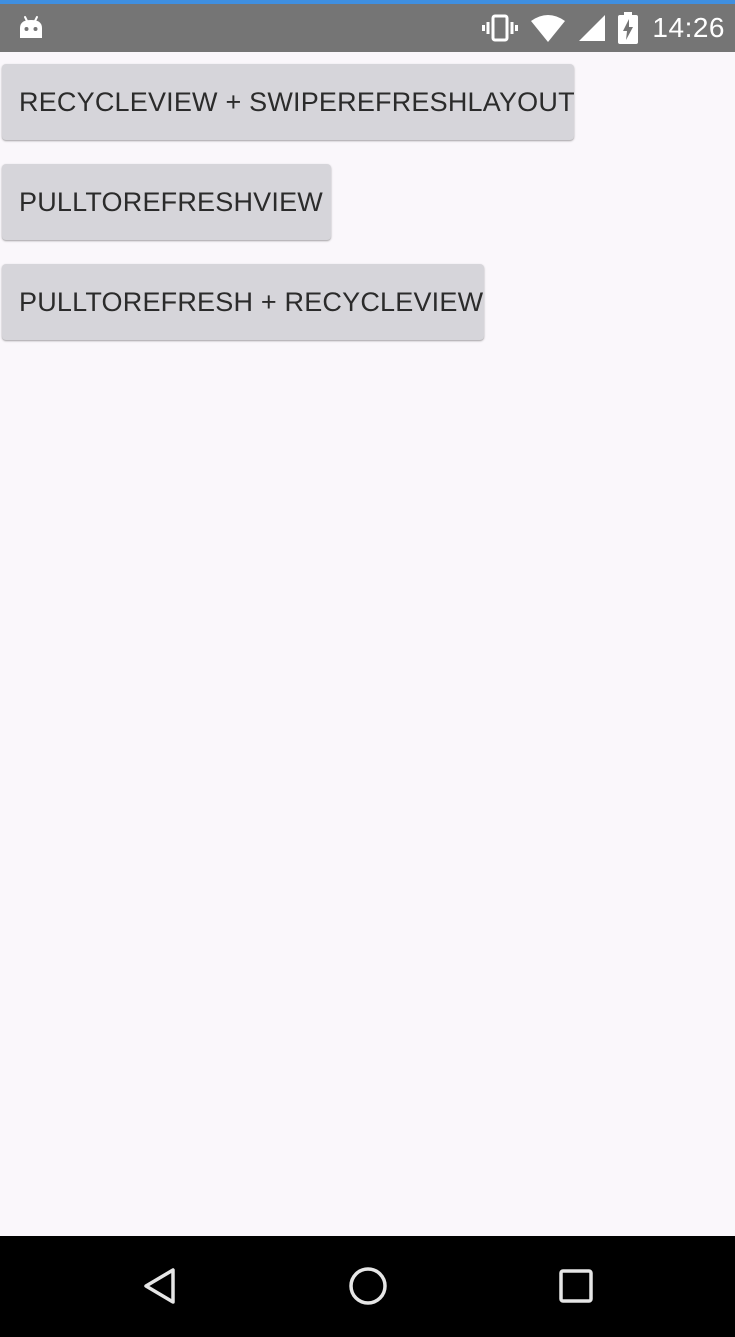 The height and width of the screenshot is (1337, 735). What do you see at coordinates (166, 202) in the screenshot?
I see `pulltorefreshview-button: PULLTOREFRESHVIEW` at bounding box center [166, 202].